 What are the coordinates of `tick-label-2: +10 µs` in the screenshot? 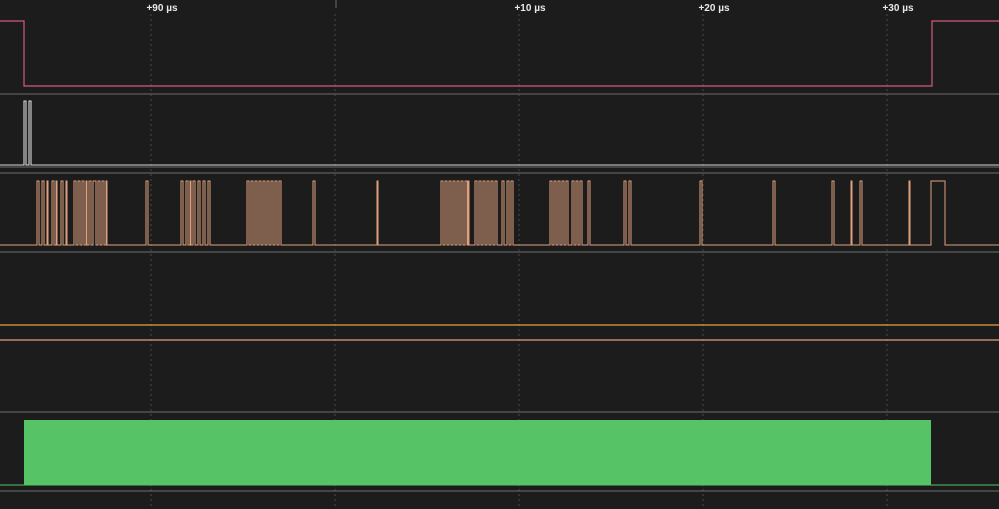 It's located at (530, 8).